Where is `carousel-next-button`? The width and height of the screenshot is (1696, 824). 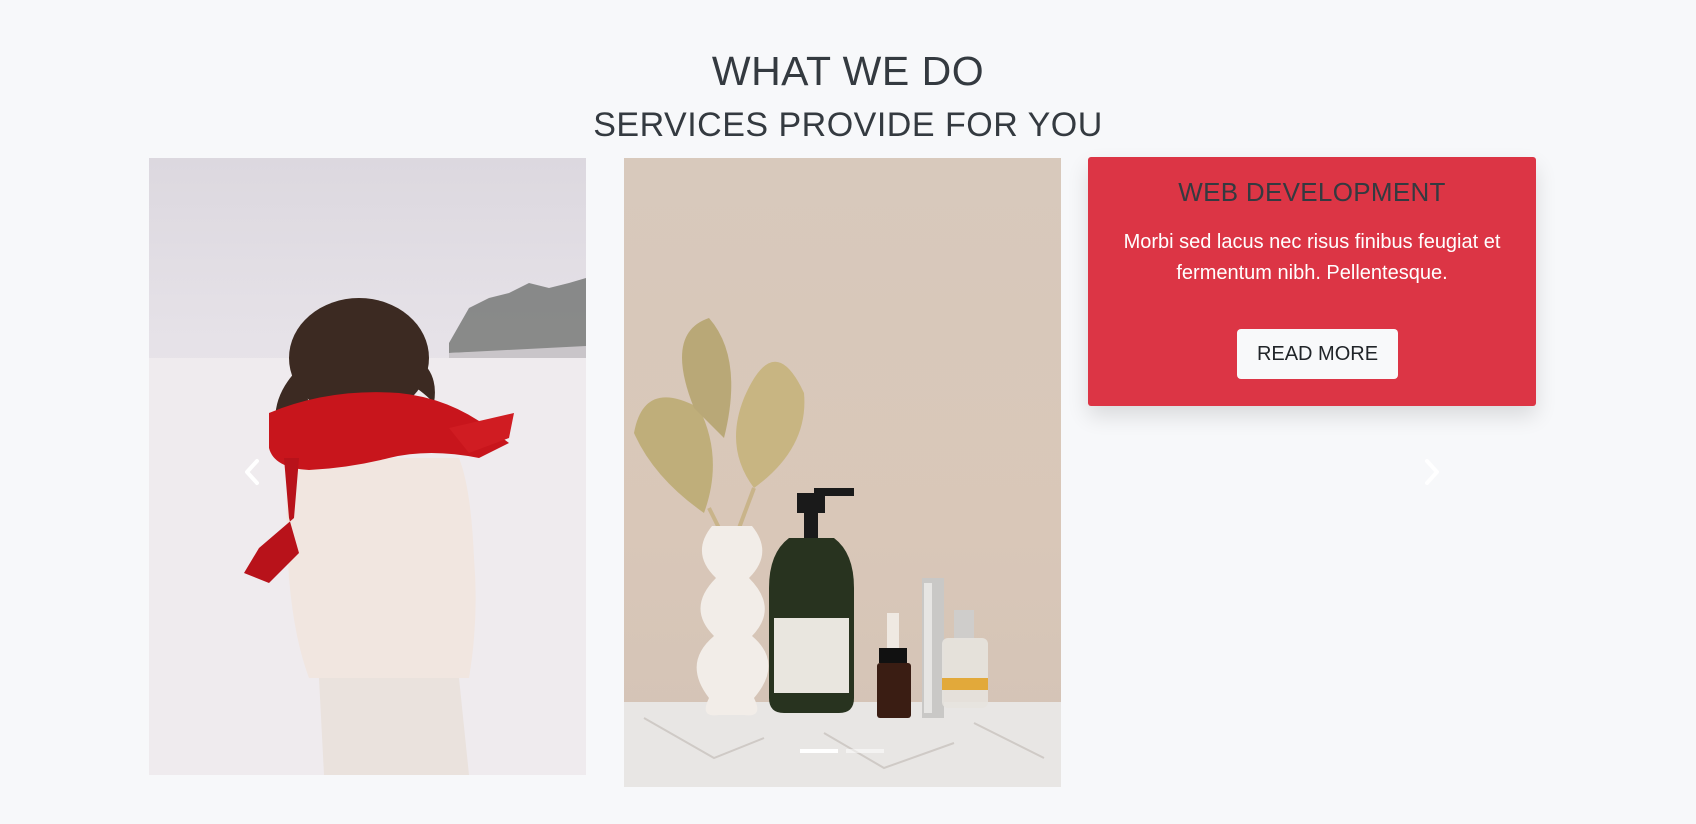 carousel-next-button is located at coordinates (1432, 472).